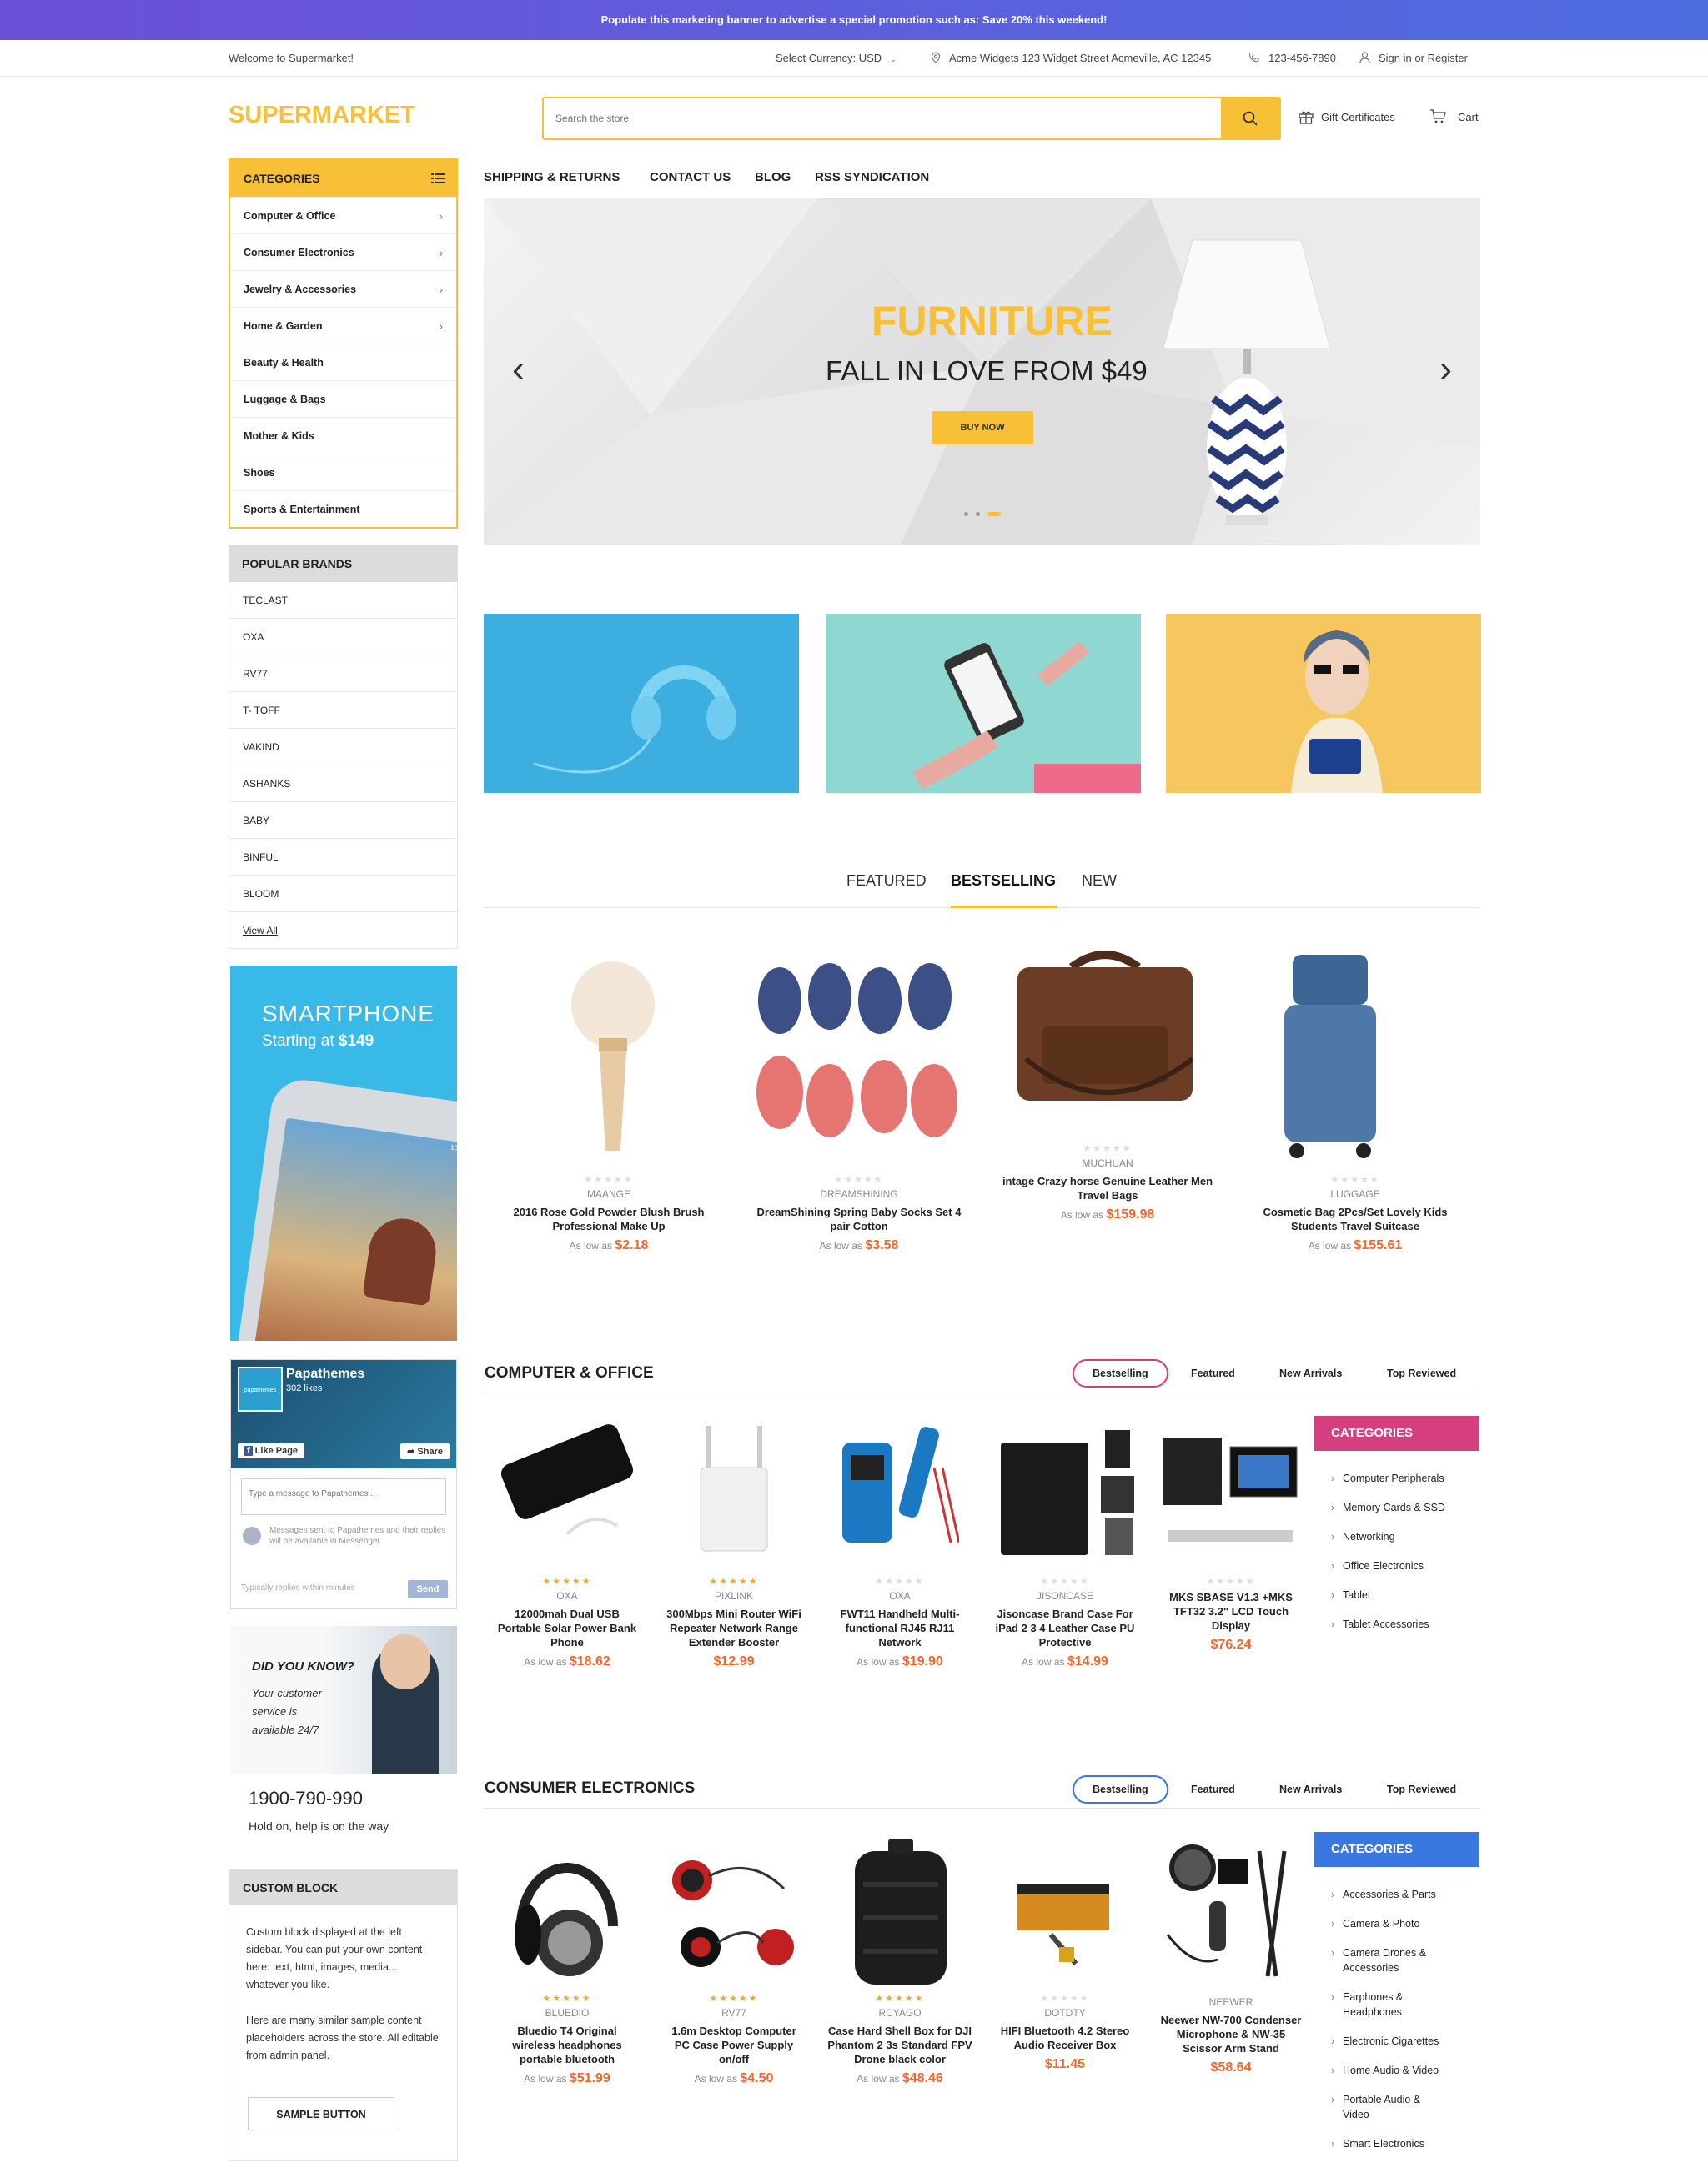 The width and height of the screenshot is (1708, 2168). Describe the element at coordinates (1396, 1894) in the screenshot. I see `subcategory-link: Accessories & Parts` at that location.